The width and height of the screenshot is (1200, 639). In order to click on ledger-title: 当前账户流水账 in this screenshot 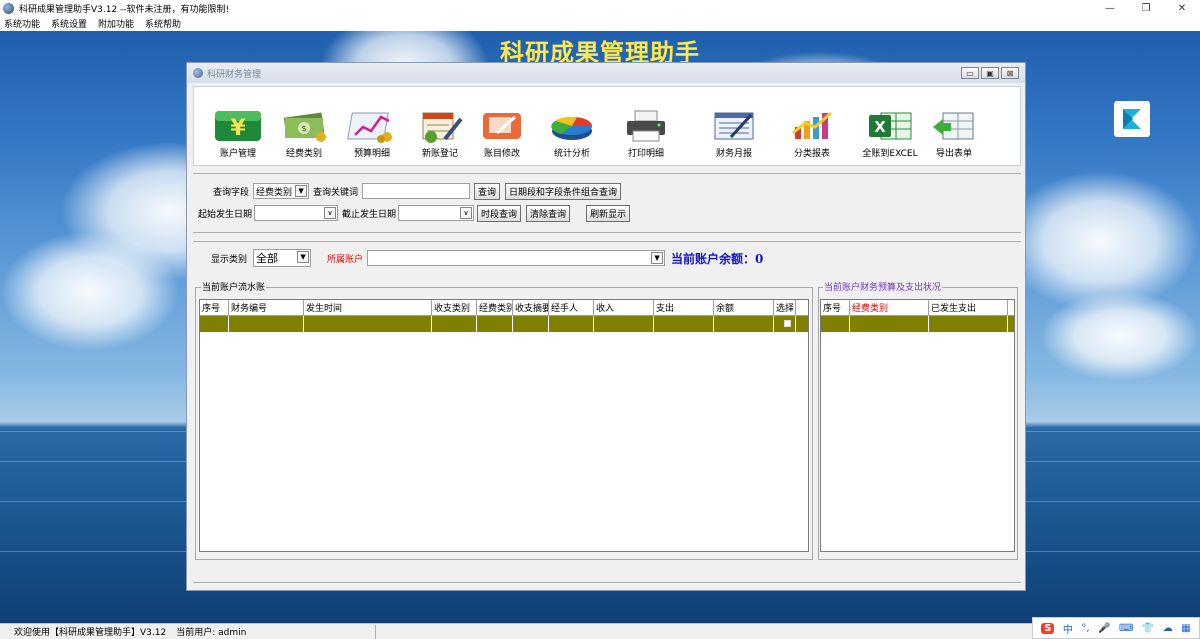, I will do `click(234, 286)`.